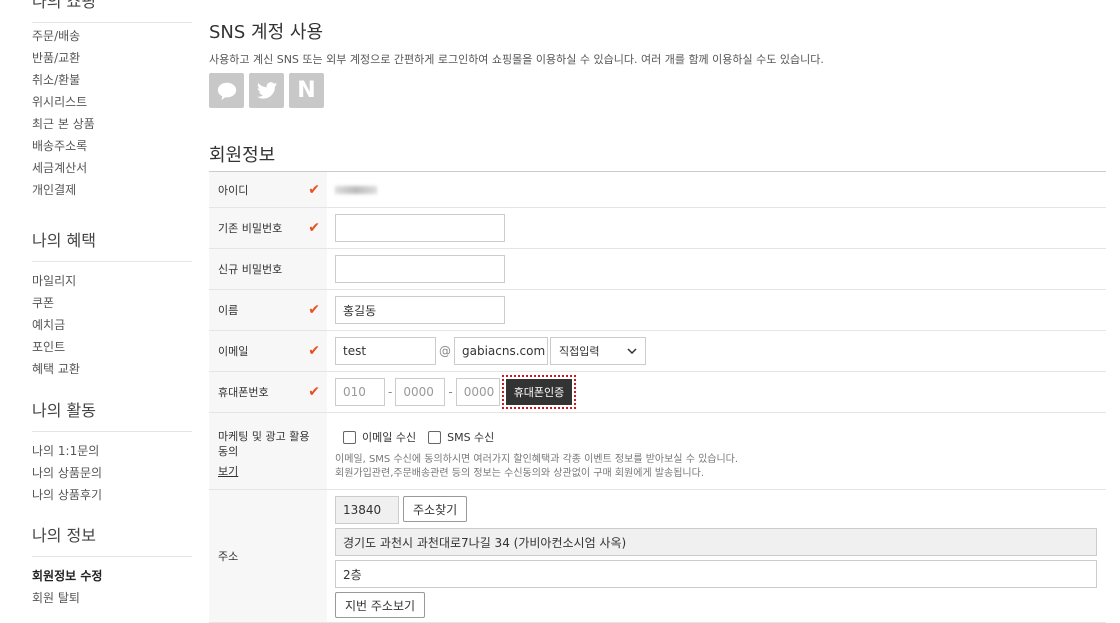  I want to click on phone-verify-button: 휴대폰인증, so click(539, 392).